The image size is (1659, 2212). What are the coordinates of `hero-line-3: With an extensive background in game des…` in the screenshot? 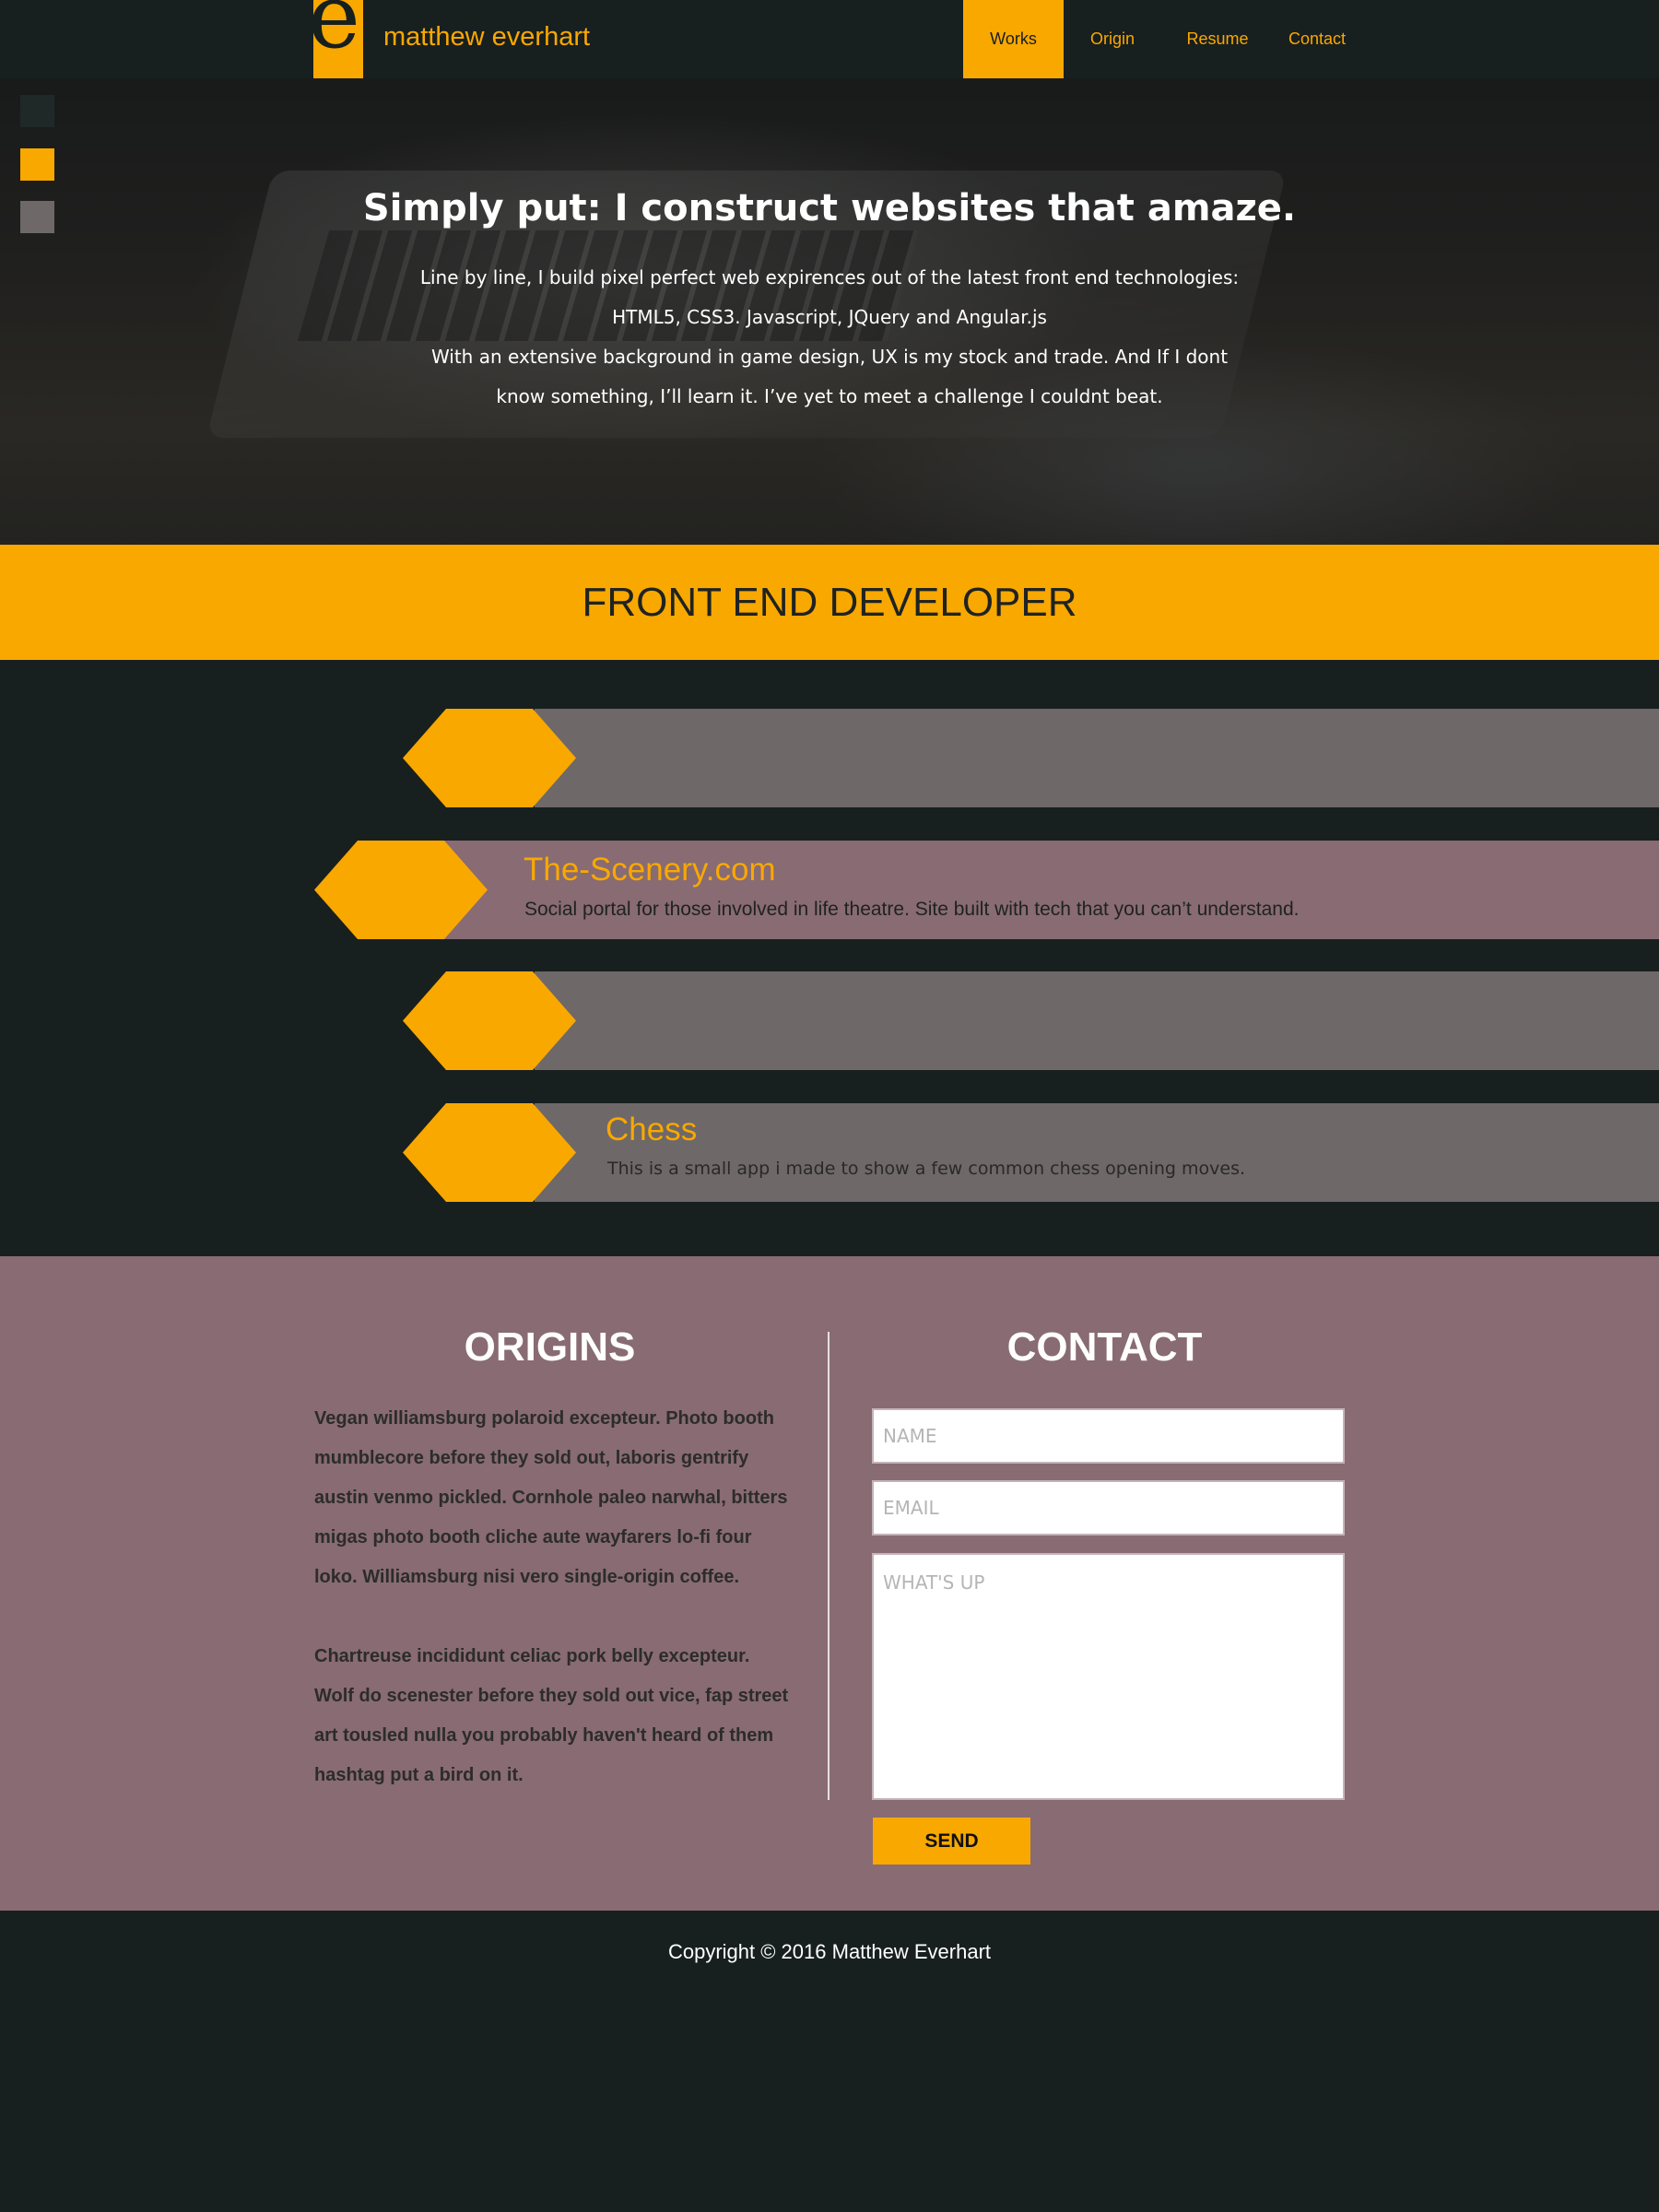 It's located at (829, 357).